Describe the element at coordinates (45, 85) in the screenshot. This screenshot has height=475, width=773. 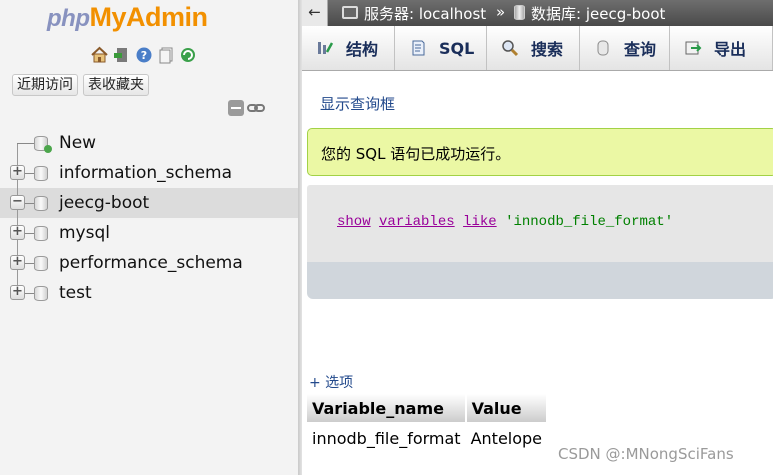
I see `recent-button: 近期访问` at that location.